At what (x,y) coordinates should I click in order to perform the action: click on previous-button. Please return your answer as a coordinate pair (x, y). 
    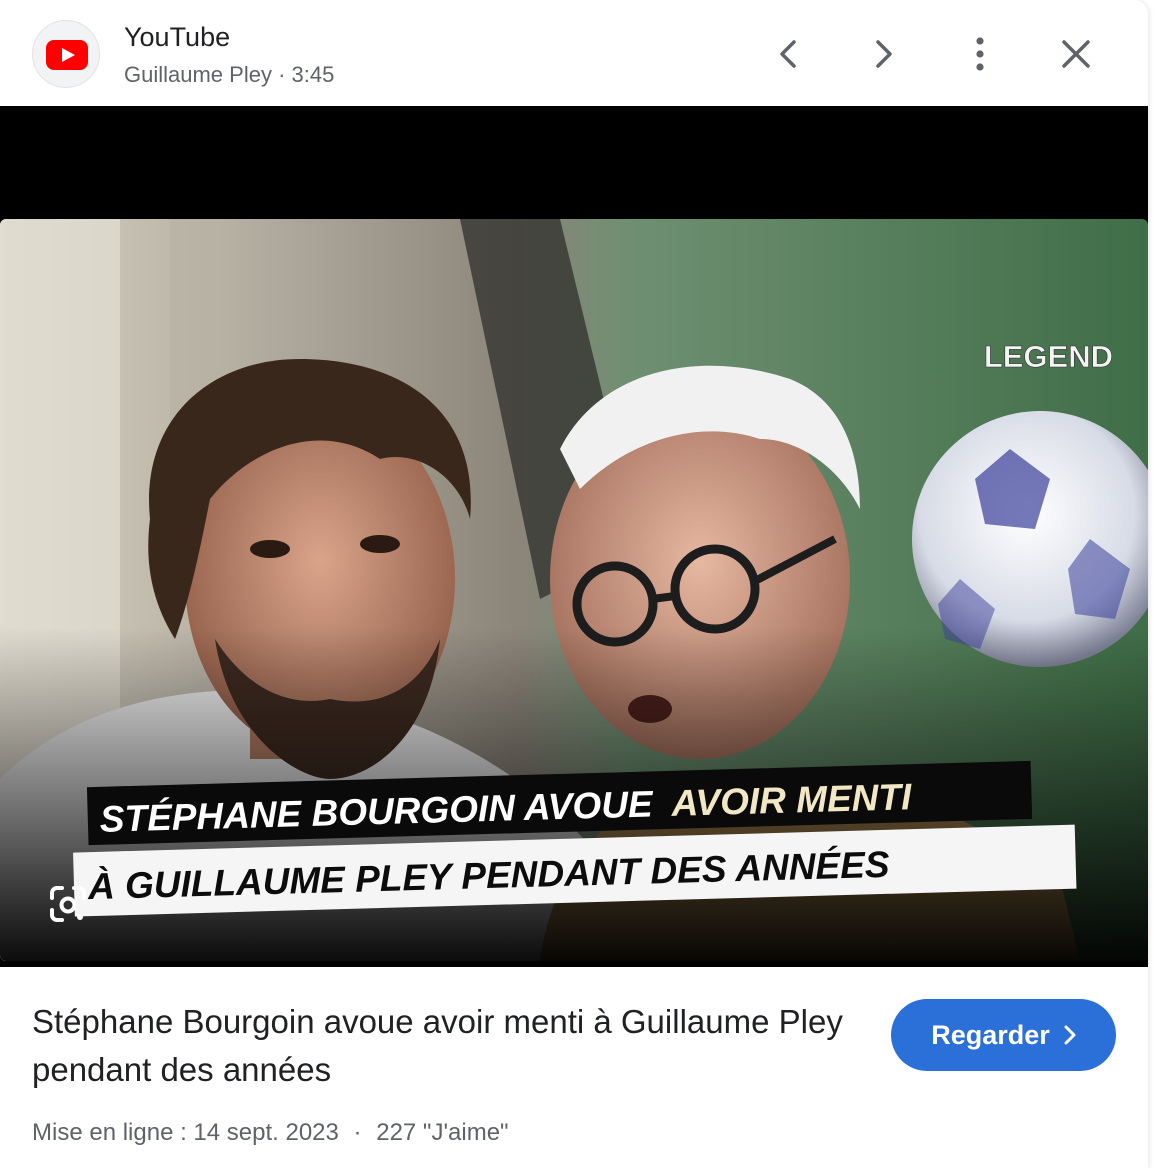
    Looking at the image, I should click on (788, 54).